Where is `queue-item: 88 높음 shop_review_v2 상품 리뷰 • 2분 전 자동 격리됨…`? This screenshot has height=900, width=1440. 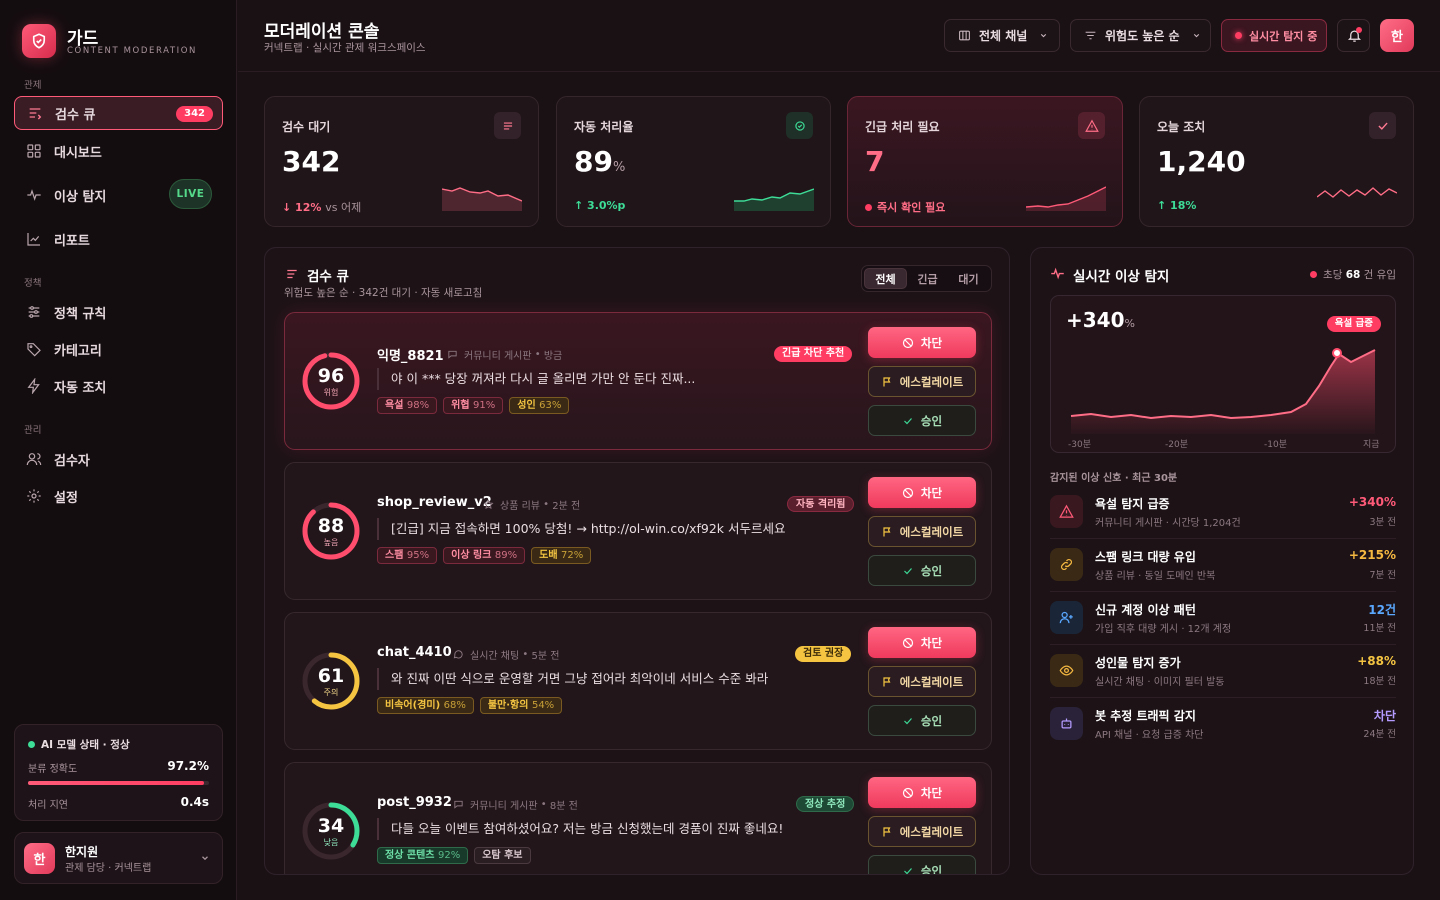 queue-item: 88 높음 shop_review_v2 상품 리뷰 • 2분 전 자동 격리됨… is located at coordinates (638, 531).